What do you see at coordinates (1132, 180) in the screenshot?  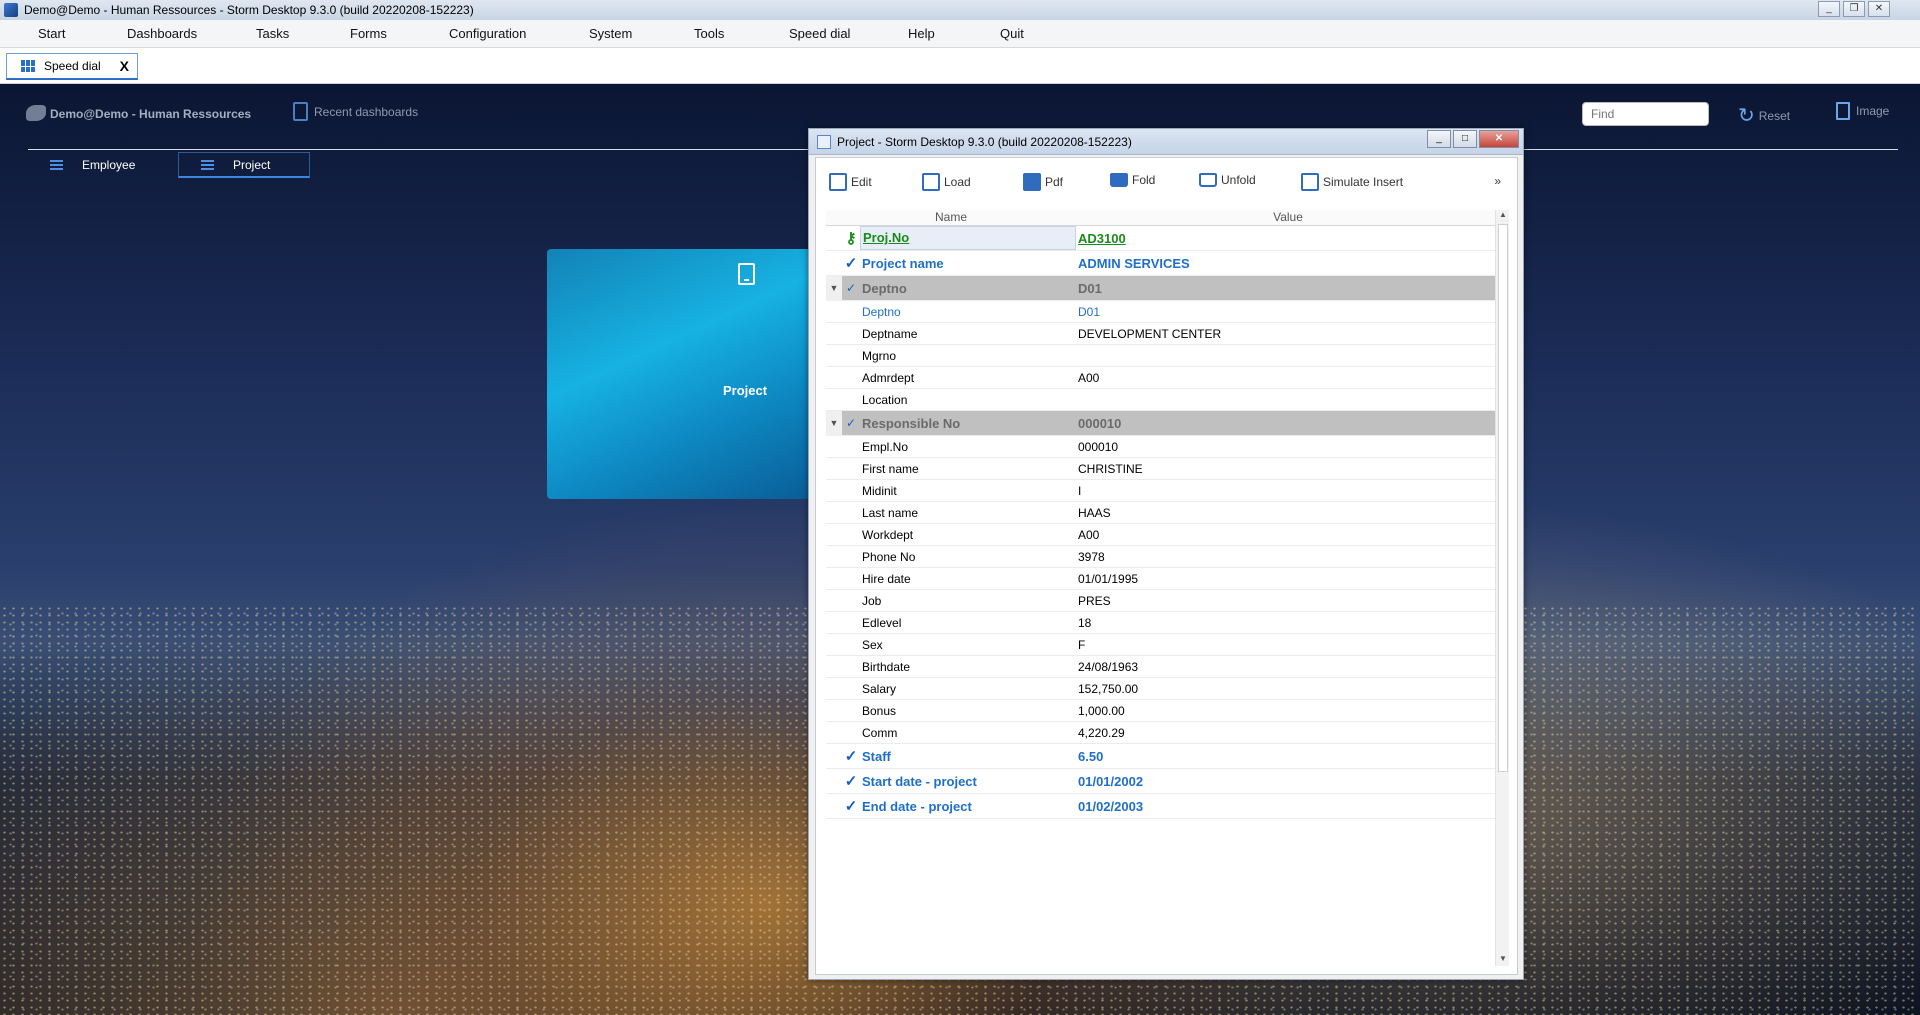 I see `fold-button: Fold` at bounding box center [1132, 180].